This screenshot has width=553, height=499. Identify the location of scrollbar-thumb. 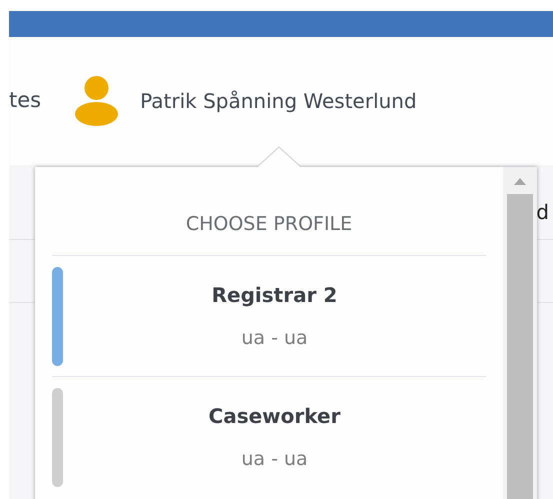
(520, 346).